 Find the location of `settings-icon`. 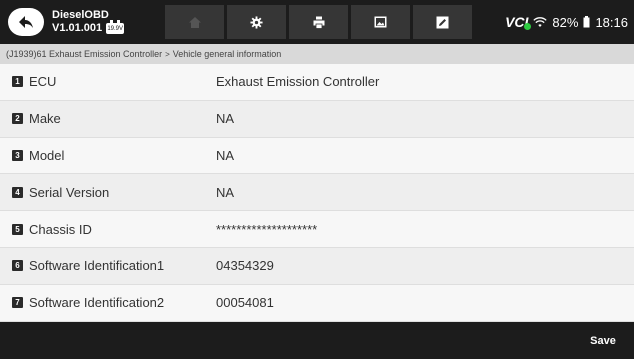

settings-icon is located at coordinates (256, 22).